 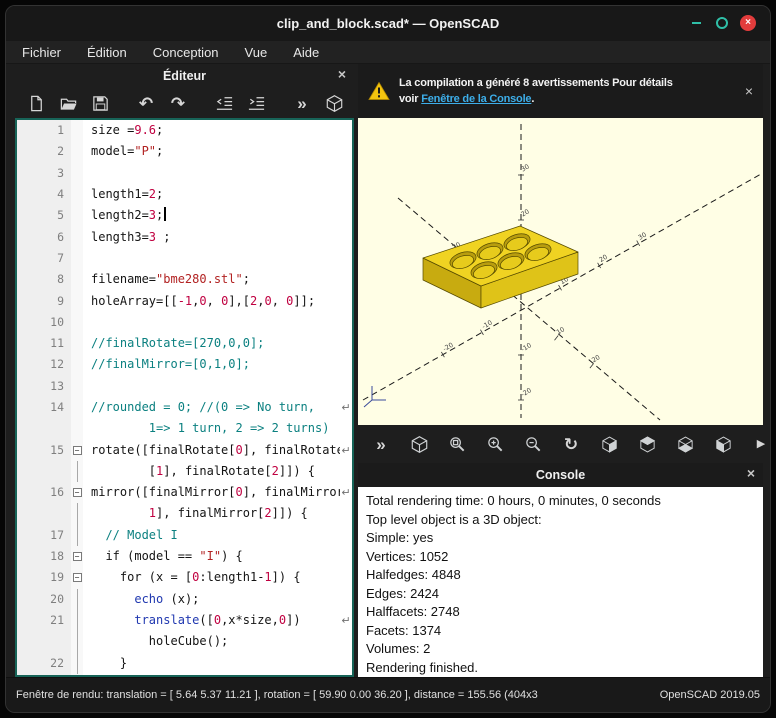 What do you see at coordinates (57, 662) in the screenshot?
I see `line-number: 22` at bounding box center [57, 662].